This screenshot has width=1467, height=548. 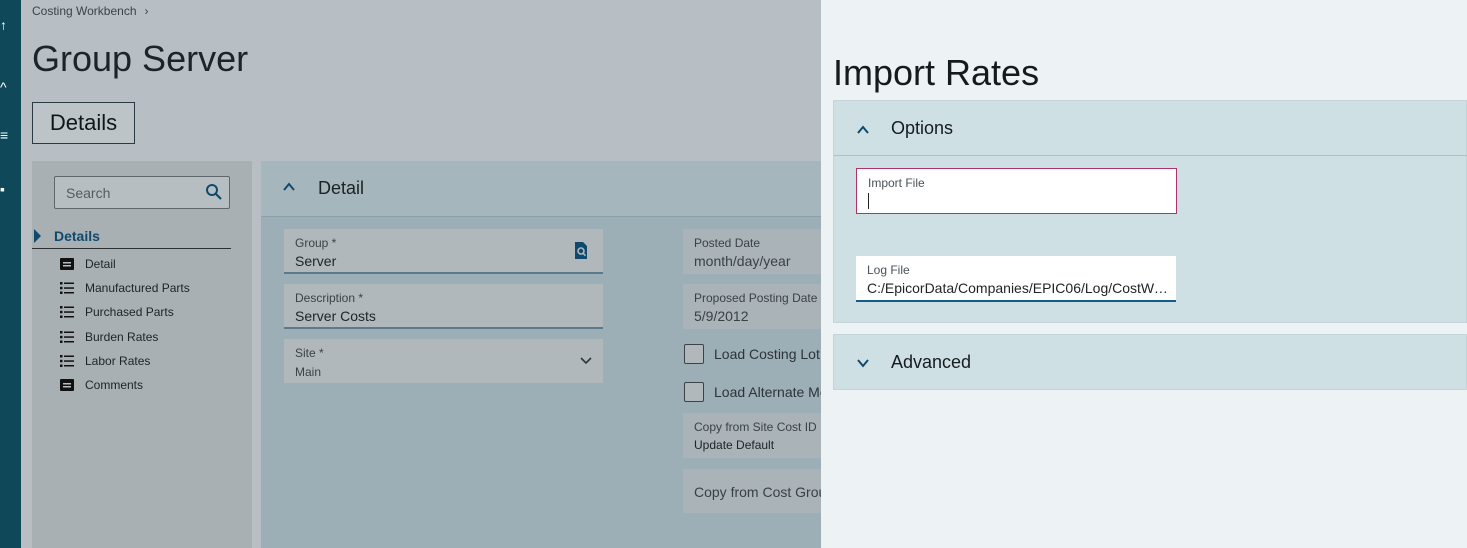 I want to click on proposed-posting-date-label: Proposed Posting Date, so click(x=756, y=298).